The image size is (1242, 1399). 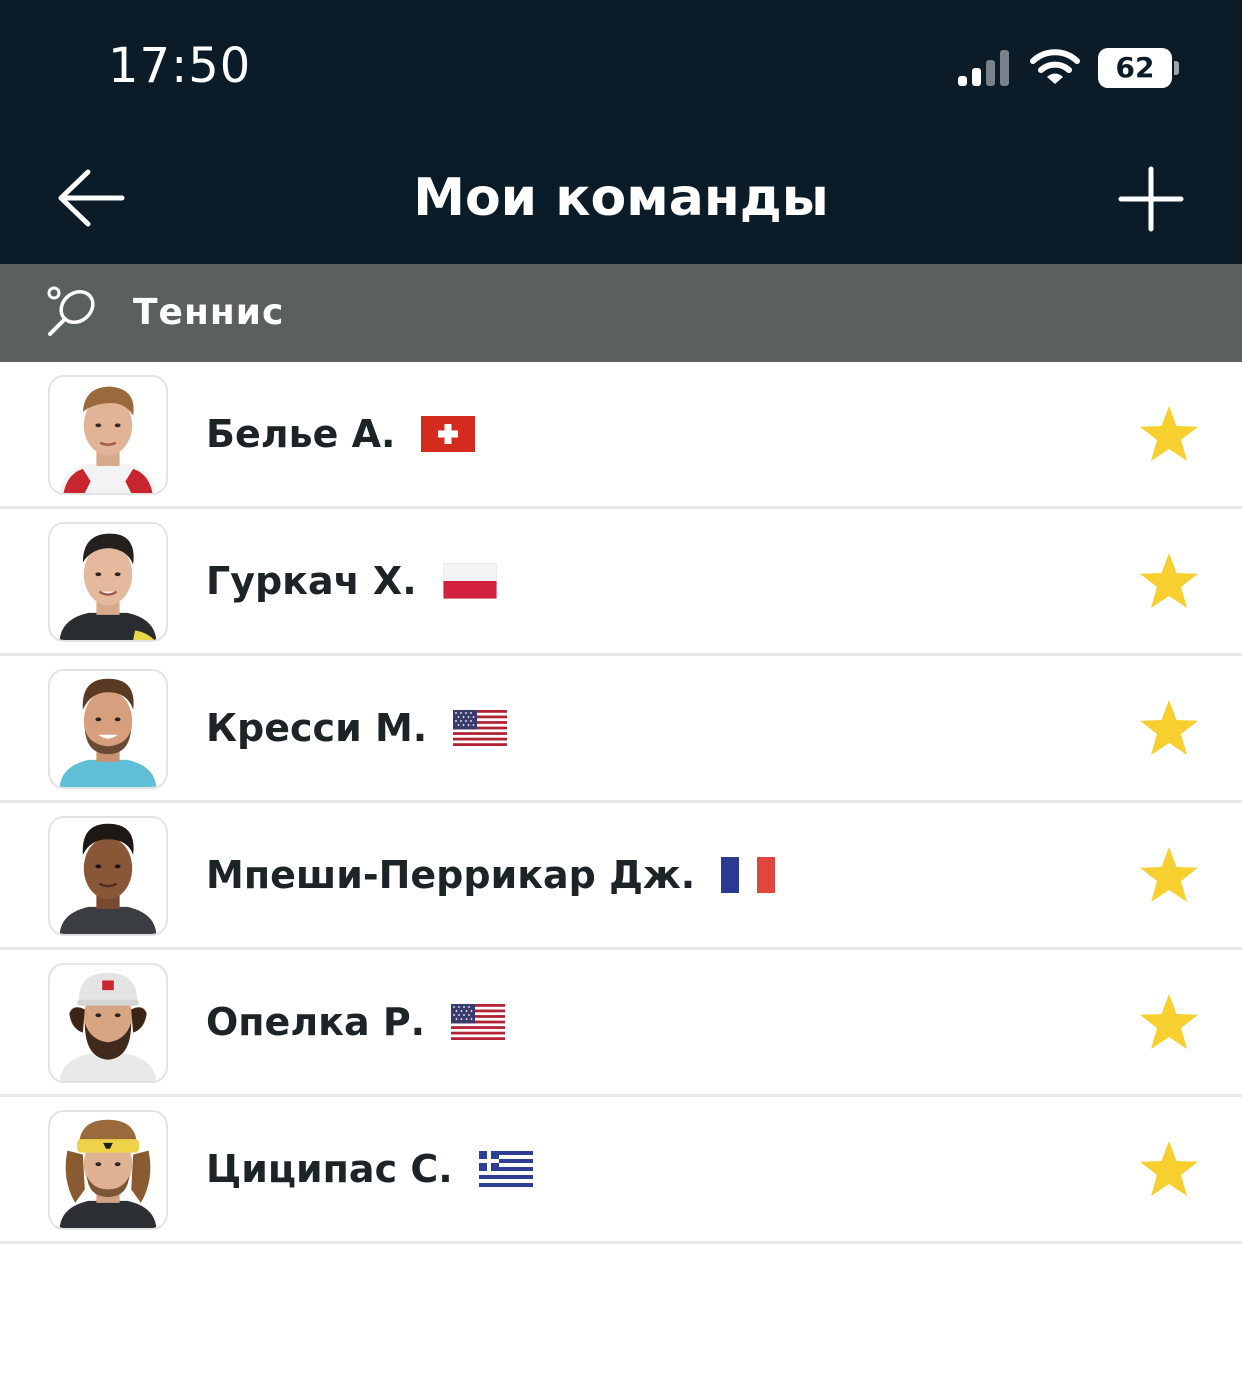 What do you see at coordinates (311, 581) in the screenshot?
I see `player-name: Гуркач Х.` at bounding box center [311, 581].